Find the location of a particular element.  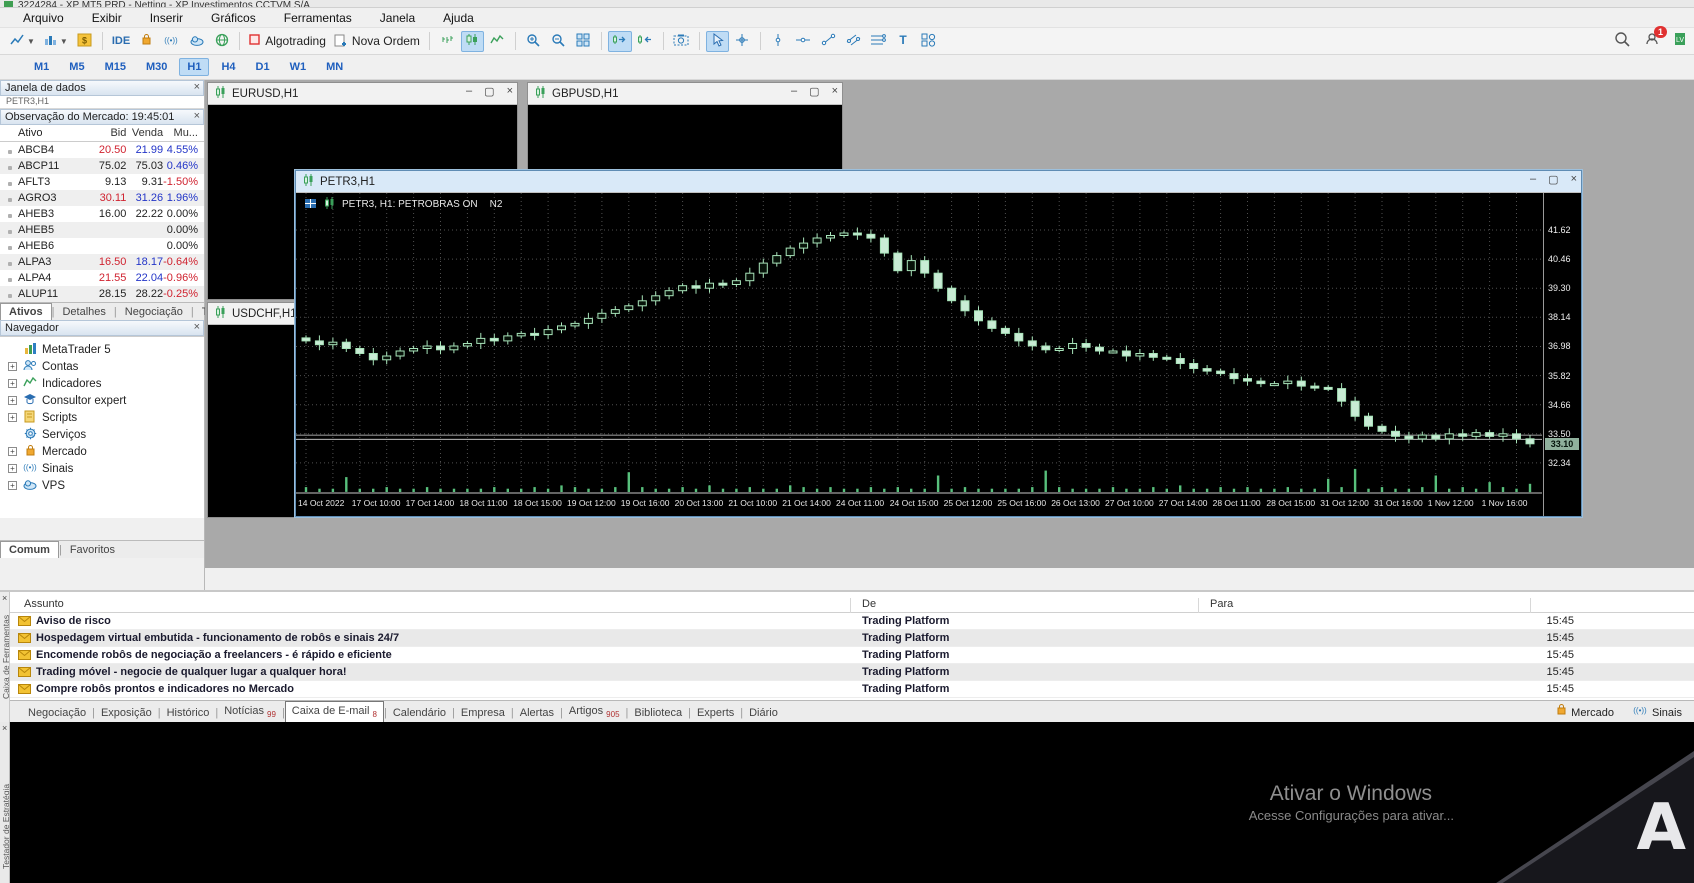

chart-shift-button is located at coordinates (645, 41).